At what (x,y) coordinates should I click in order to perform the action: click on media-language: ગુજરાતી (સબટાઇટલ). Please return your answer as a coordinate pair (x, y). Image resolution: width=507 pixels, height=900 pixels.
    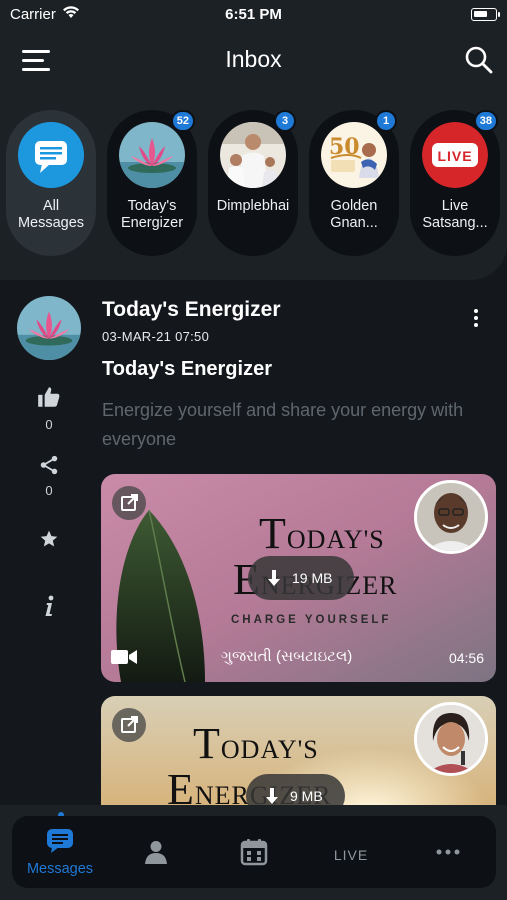
    Looking at the image, I should click on (287, 656).